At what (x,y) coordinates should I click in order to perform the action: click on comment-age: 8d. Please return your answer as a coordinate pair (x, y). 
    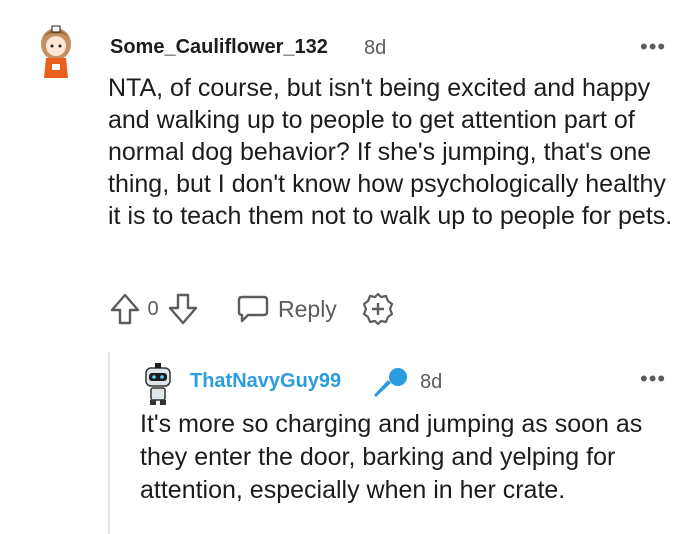
    Looking at the image, I should click on (375, 48).